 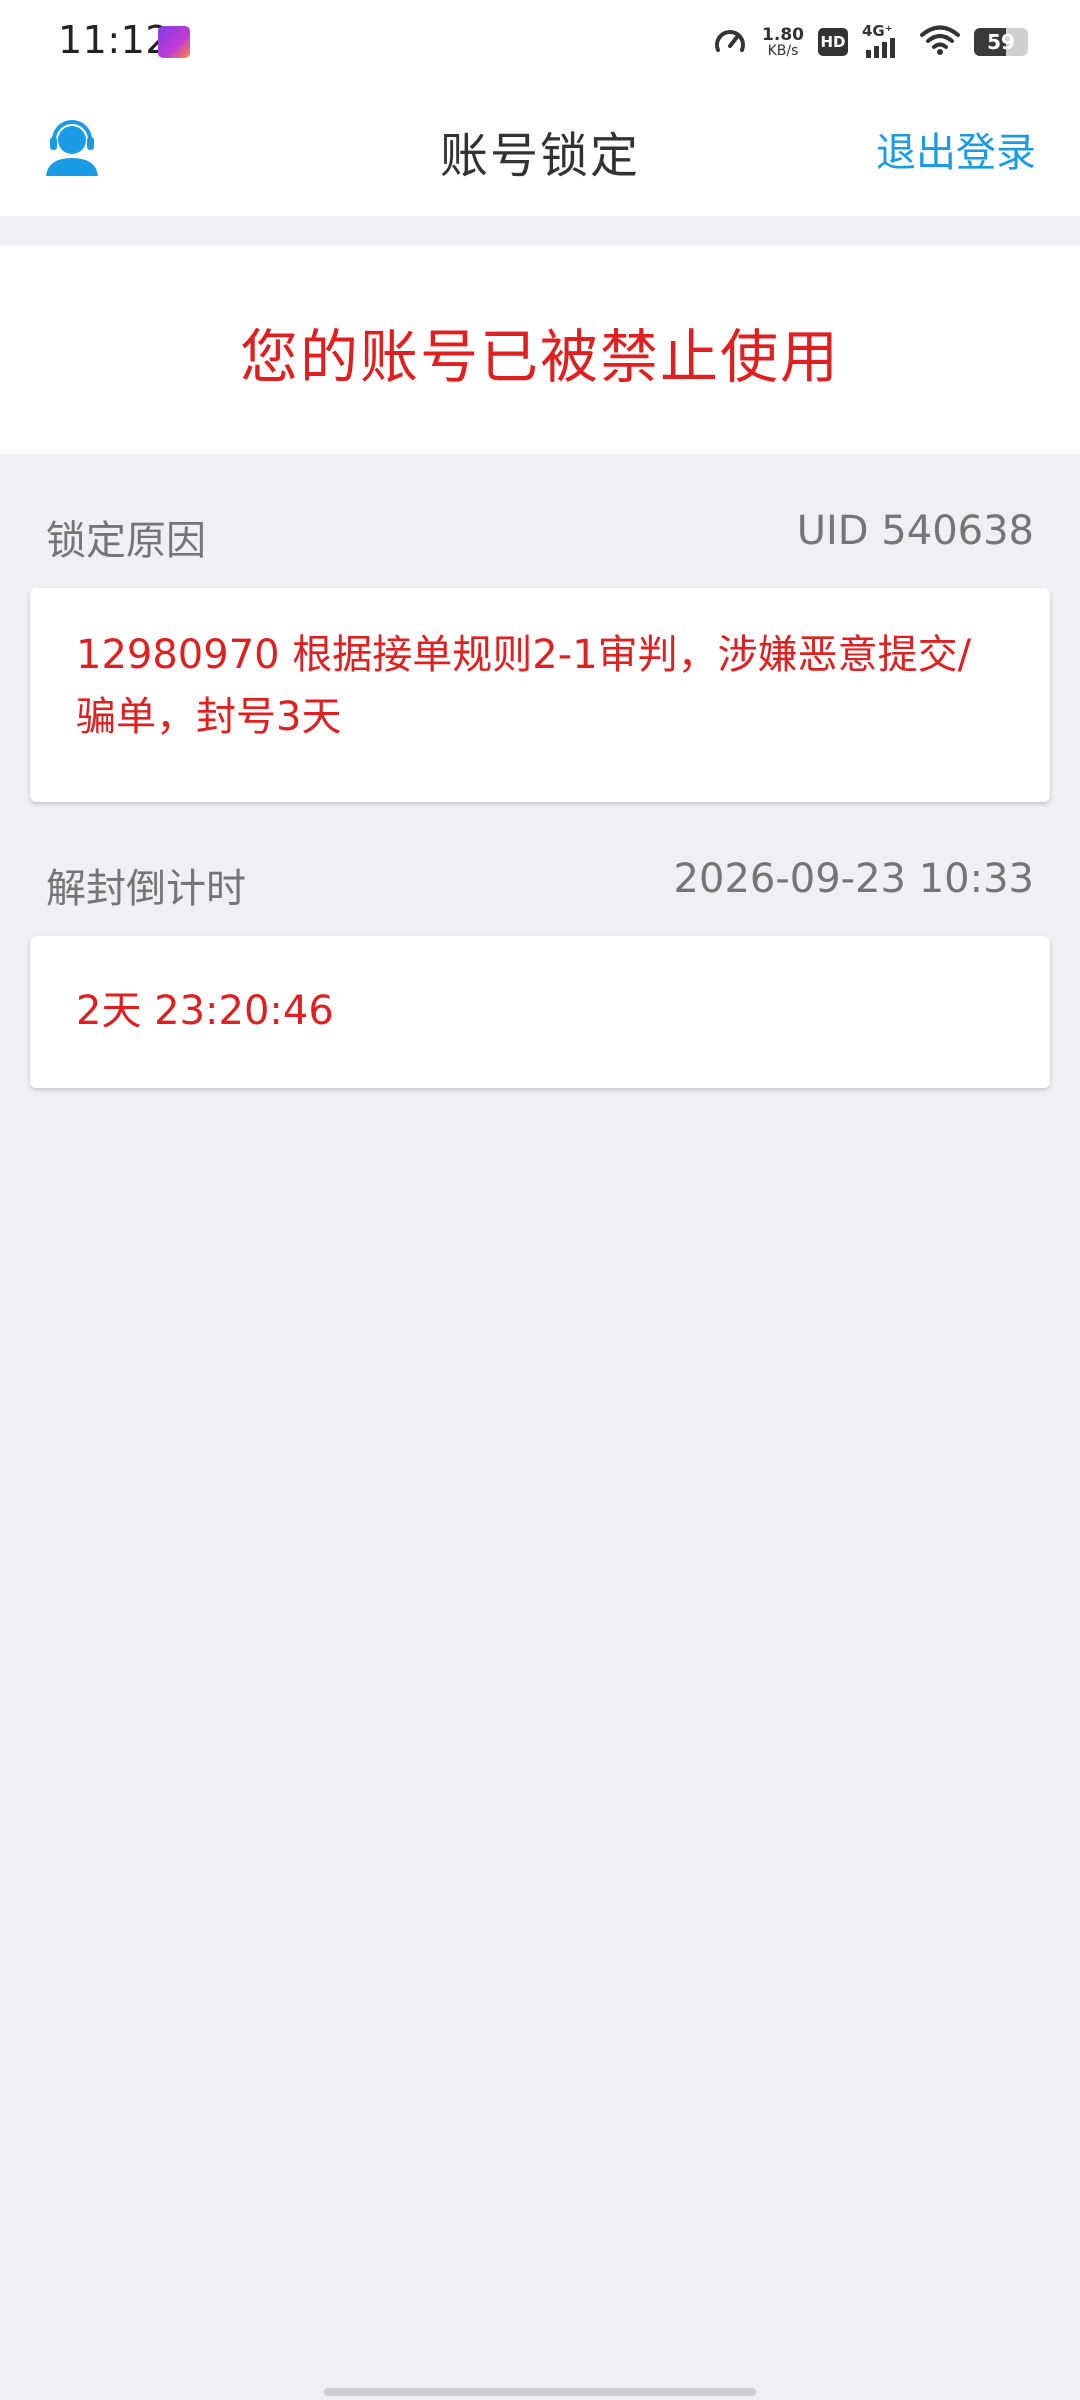 What do you see at coordinates (884, 41) in the screenshot?
I see `cellular-signal-icon: 4G⁺` at bounding box center [884, 41].